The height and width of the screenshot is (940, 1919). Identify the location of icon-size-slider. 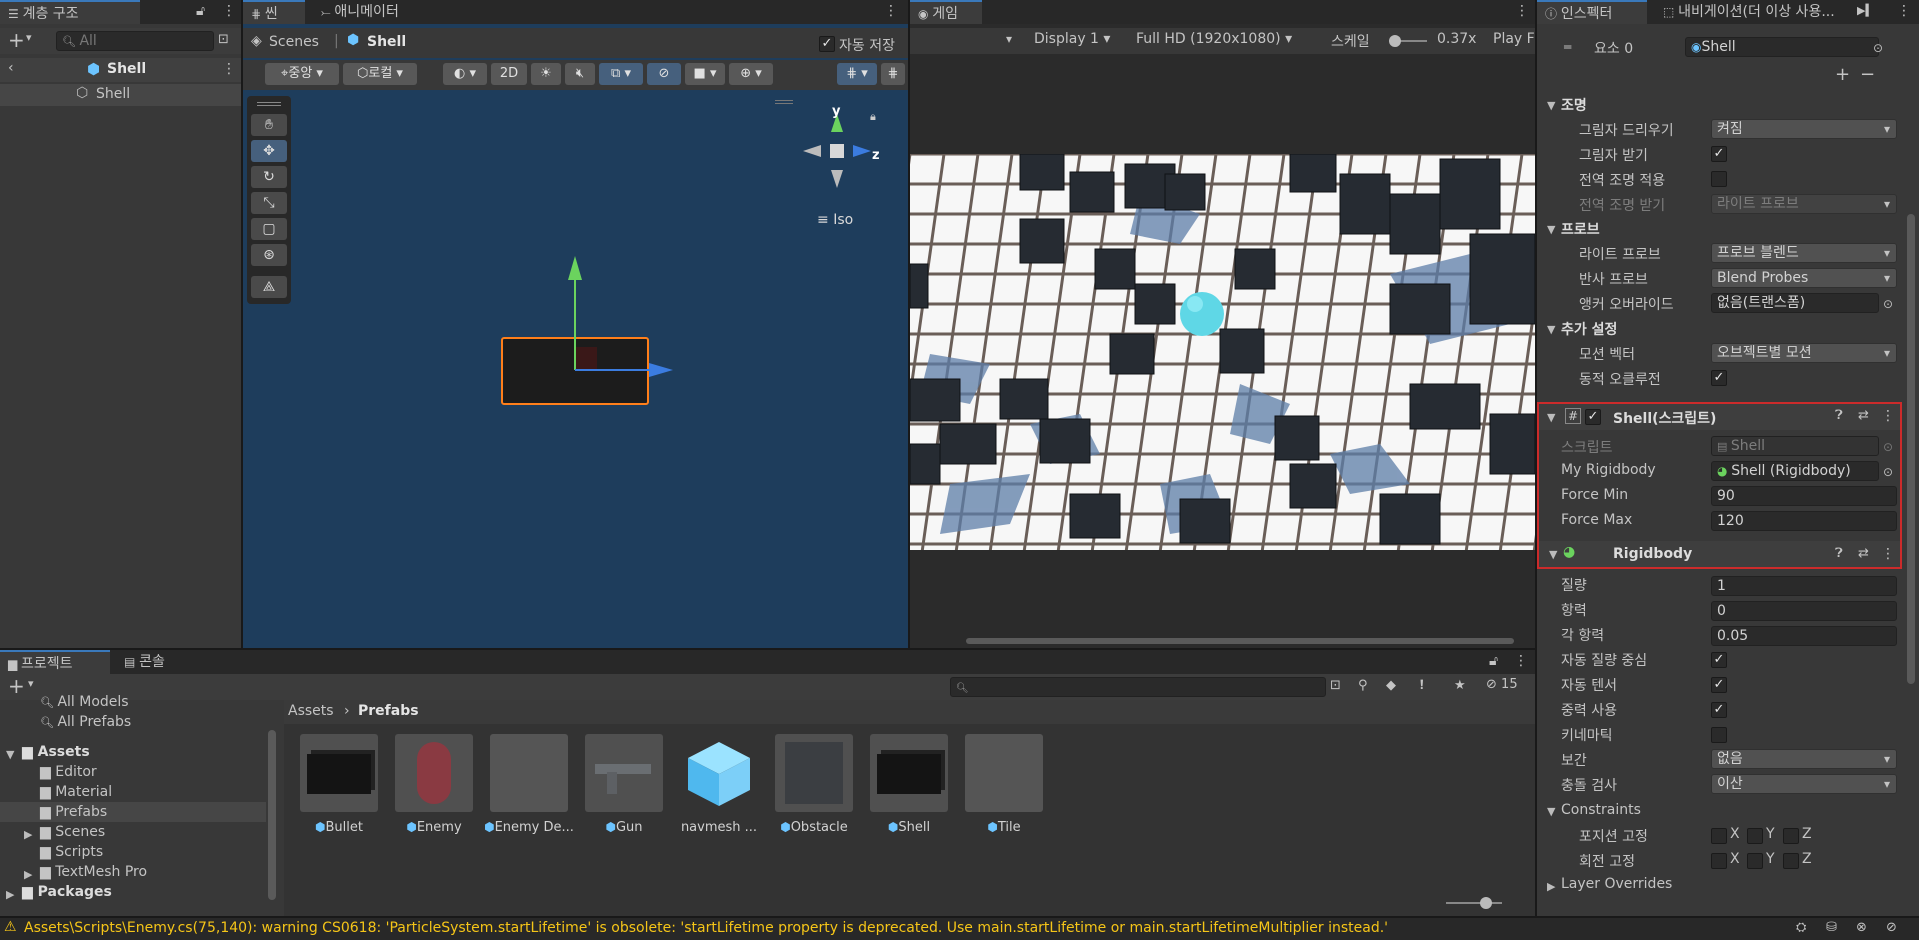
(1474, 903).